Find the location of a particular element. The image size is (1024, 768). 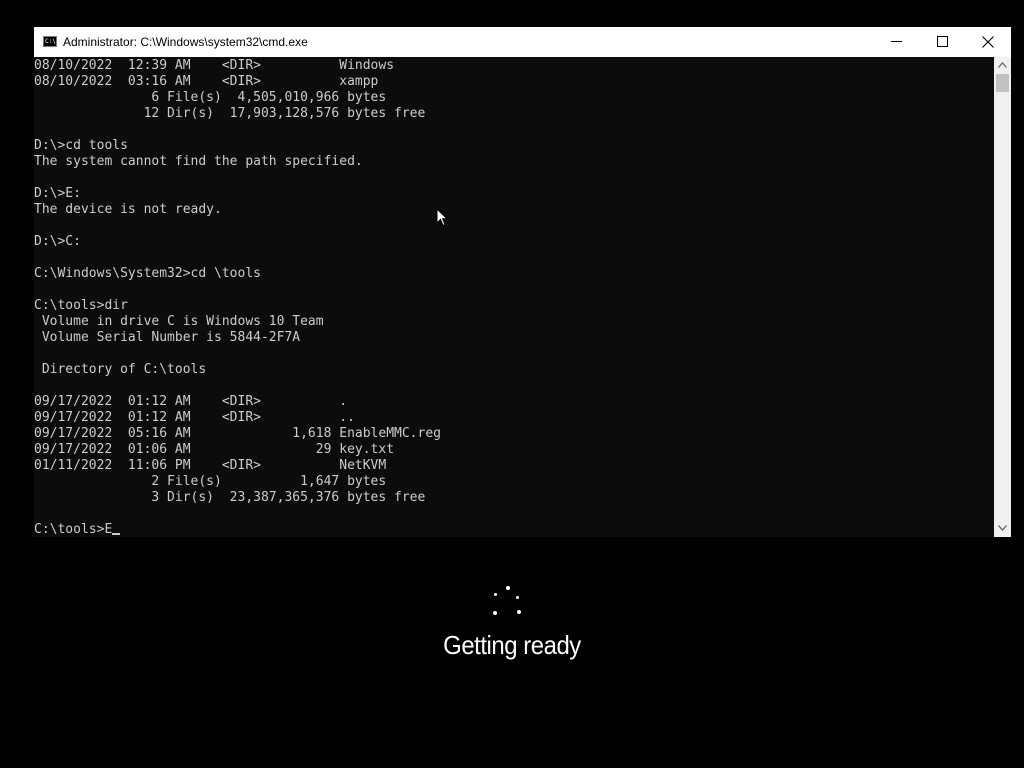

console-line: 01/11/2022 11:06 PM <DIR> NetKVM is located at coordinates (210, 465).